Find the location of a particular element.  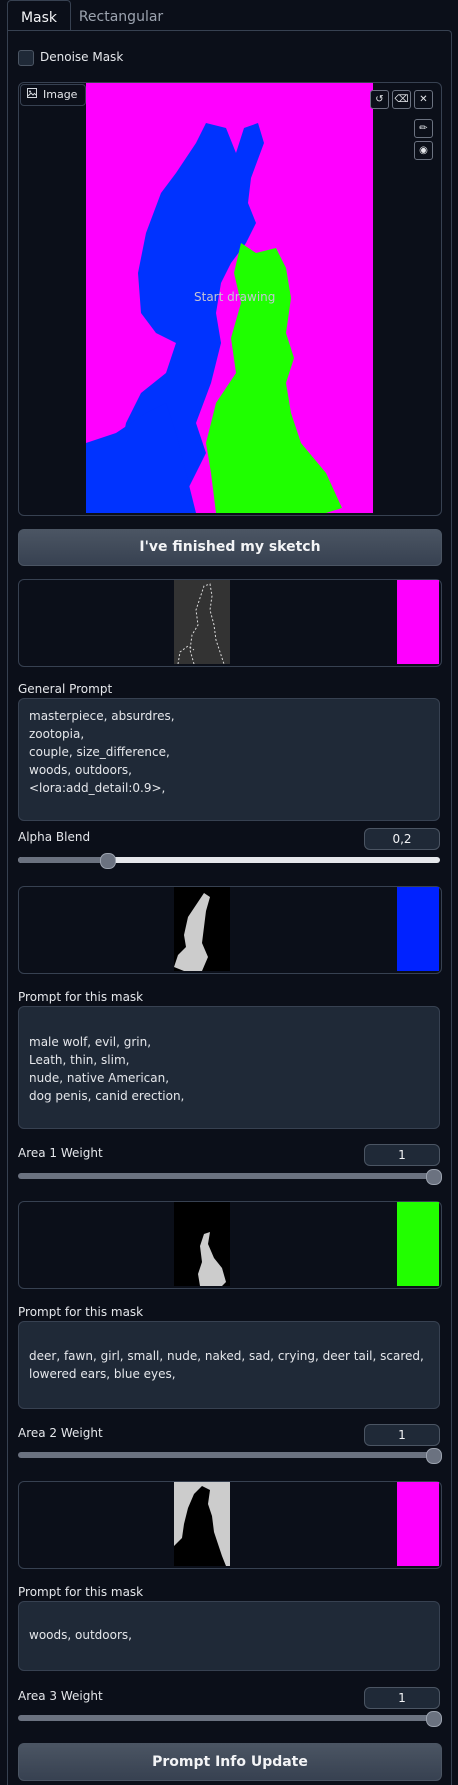

image-label-text: Image is located at coordinates (60, 94).